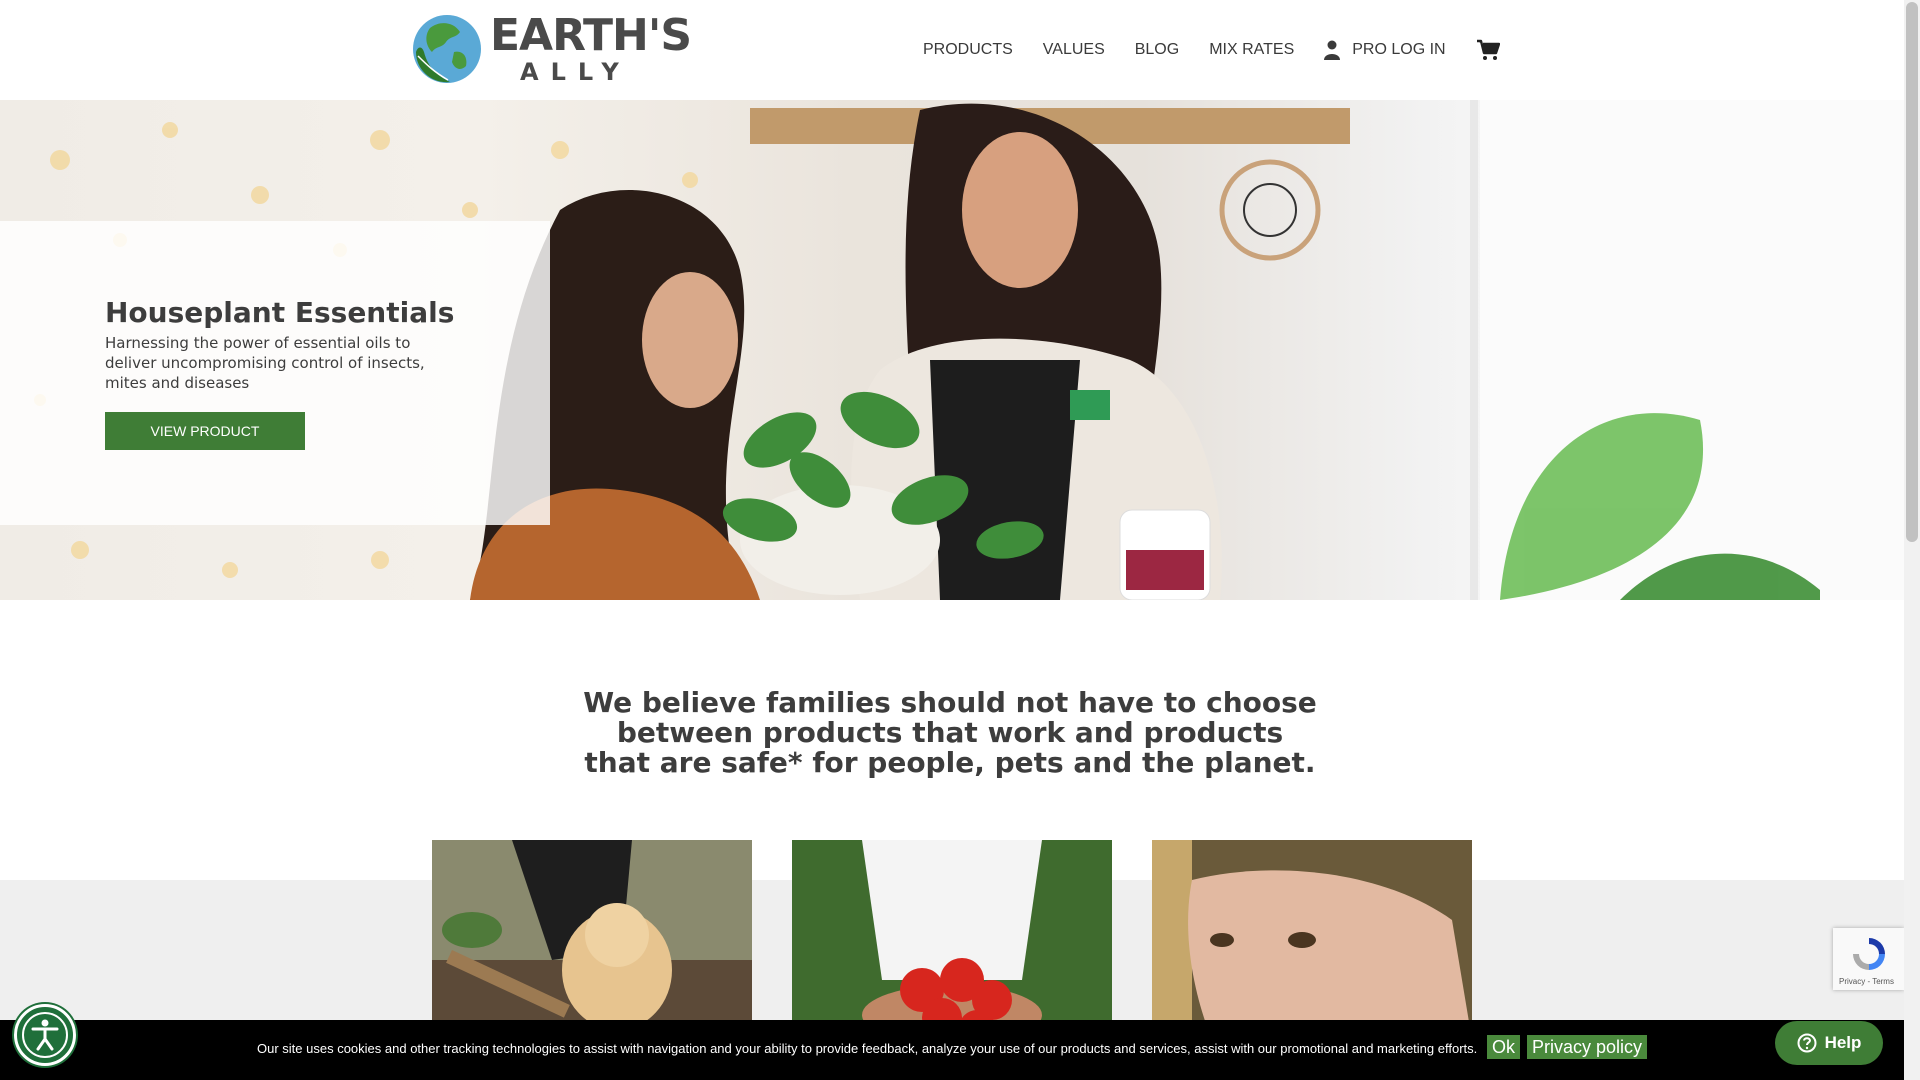 Image resolution: width=1920 pixels, height=1080 pixels. I want to click on card-tomatoes, so click(952, 940).